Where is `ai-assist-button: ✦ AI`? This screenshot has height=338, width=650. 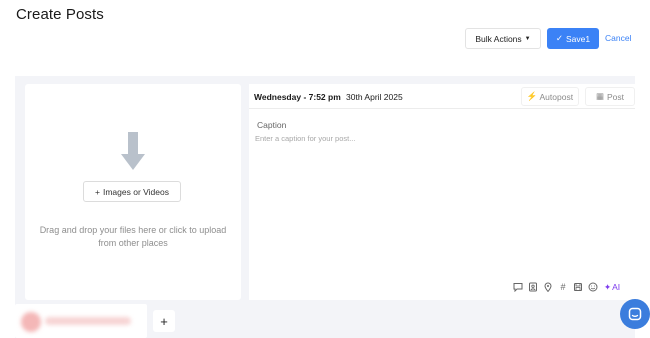 ai-assist-button: ✦ AI is located at coordinates (612, 287).